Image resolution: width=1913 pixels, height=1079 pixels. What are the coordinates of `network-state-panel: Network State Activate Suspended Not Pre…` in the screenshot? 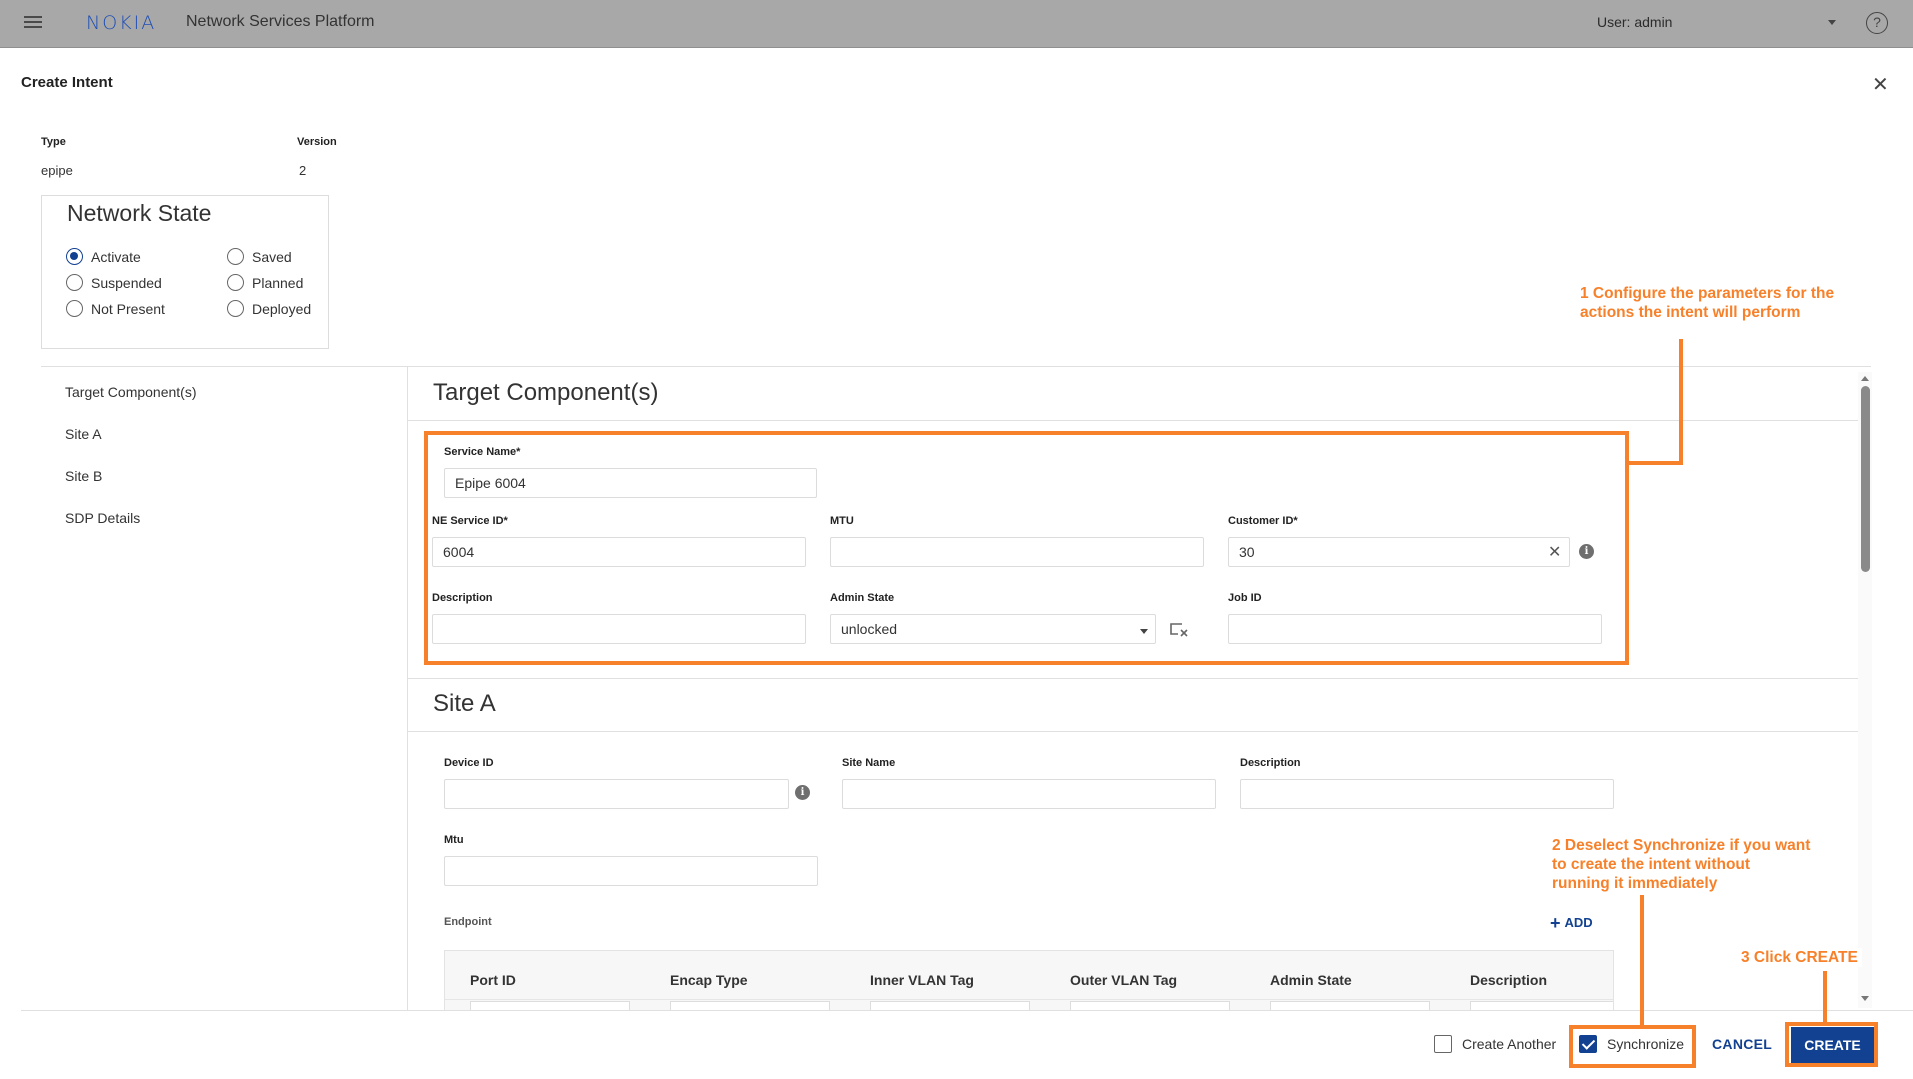 It's located at (185, 272).